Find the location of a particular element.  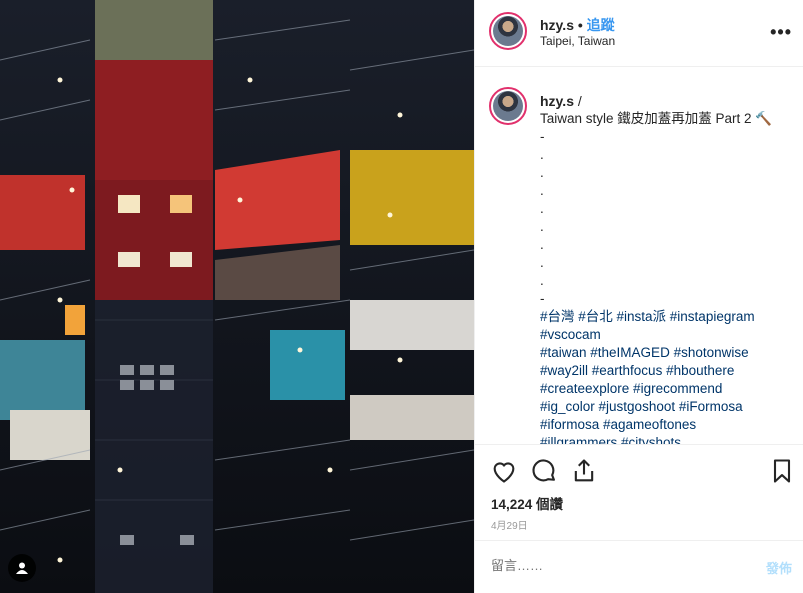

post-actions: 14,224 個讚 4月29日 is located at coordinates (639, 492).